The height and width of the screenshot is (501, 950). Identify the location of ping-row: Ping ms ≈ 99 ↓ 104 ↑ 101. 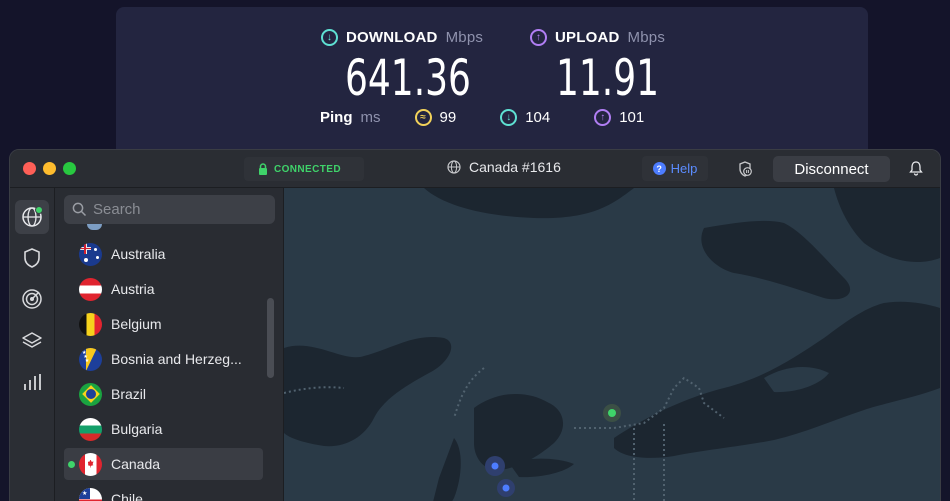
(504, 117).